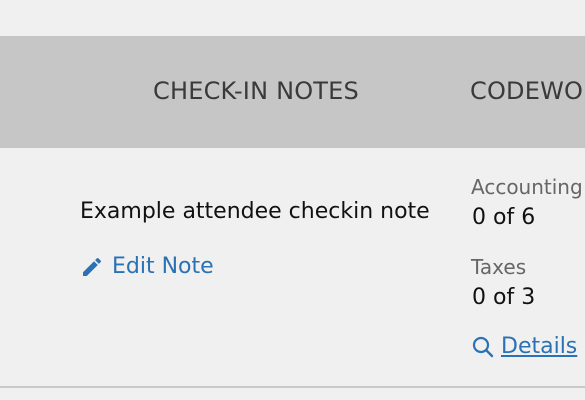 The image size is (585, 400). What do you see at coordinates (504, 297) in the screenshot?
I see `taxes-value: 0 of 3` at bounding box center [504, 297].